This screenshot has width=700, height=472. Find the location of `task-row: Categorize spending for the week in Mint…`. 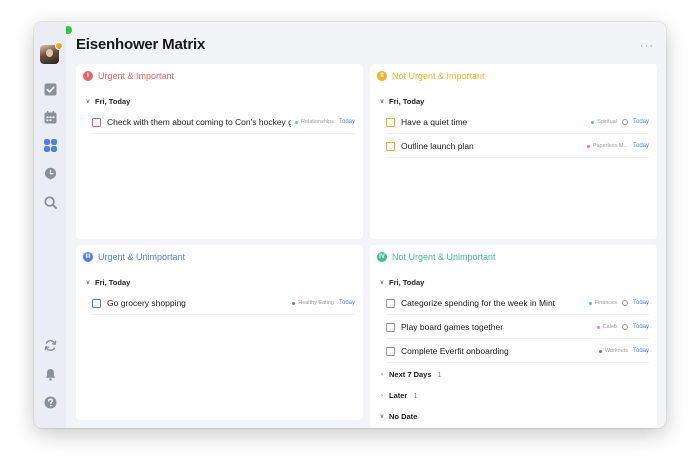

task-row: Categorize spending for the week in Mint… is located at coordinates (517, 303).